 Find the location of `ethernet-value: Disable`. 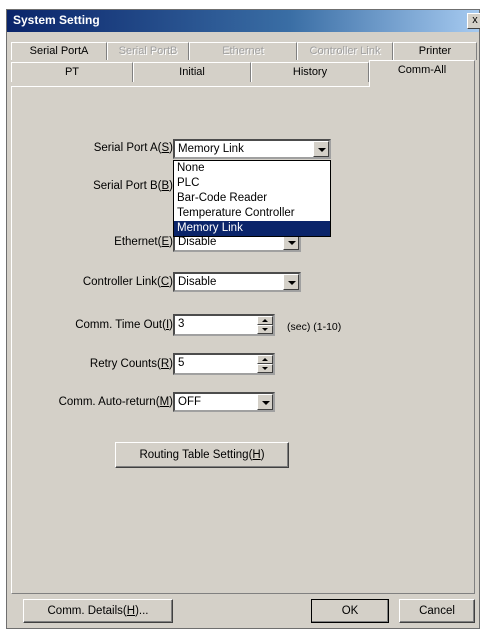

ethernet-value: Disable is located at coordinates (197, 242).